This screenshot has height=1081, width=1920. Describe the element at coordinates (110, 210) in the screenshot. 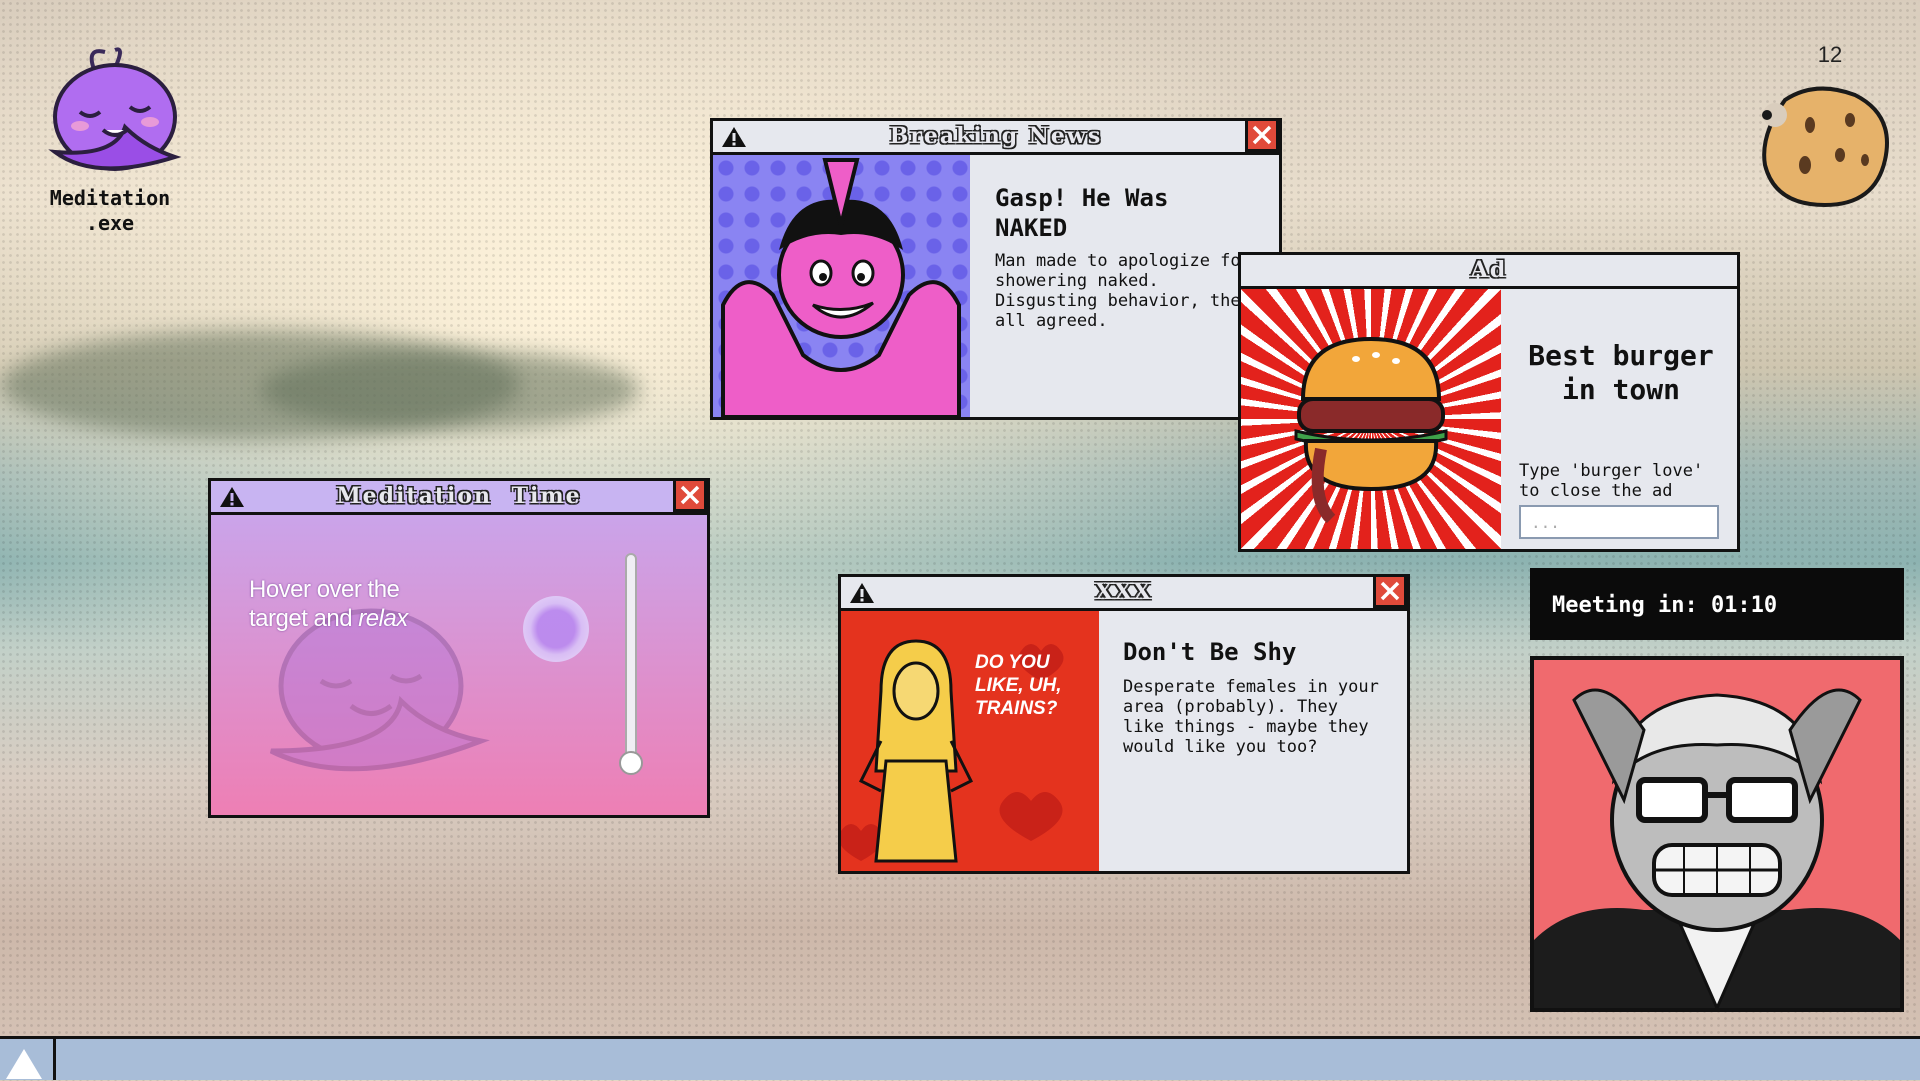

I see `desktop-icon-label: Meditation .exe` at that location.